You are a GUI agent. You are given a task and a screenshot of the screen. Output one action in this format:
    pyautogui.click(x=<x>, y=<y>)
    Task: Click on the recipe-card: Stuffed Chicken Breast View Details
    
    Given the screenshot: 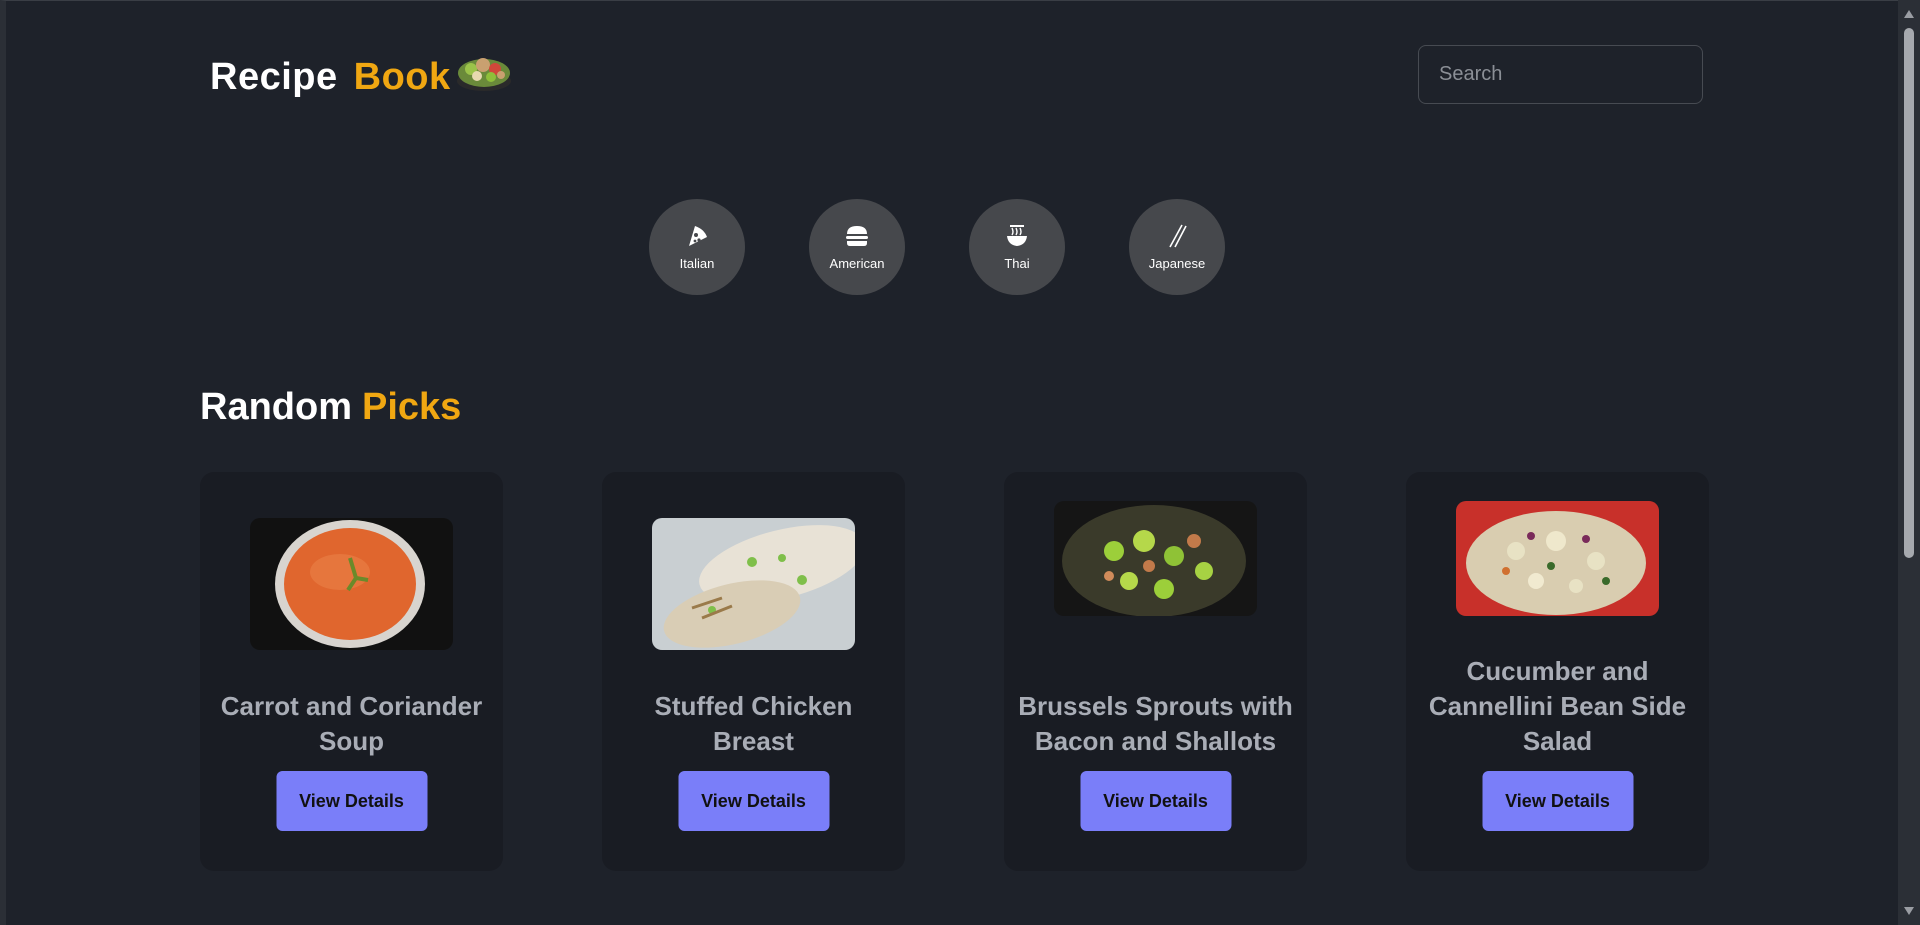 What is the action you would take?
    pyautogui.click(x=753, y=671)
    